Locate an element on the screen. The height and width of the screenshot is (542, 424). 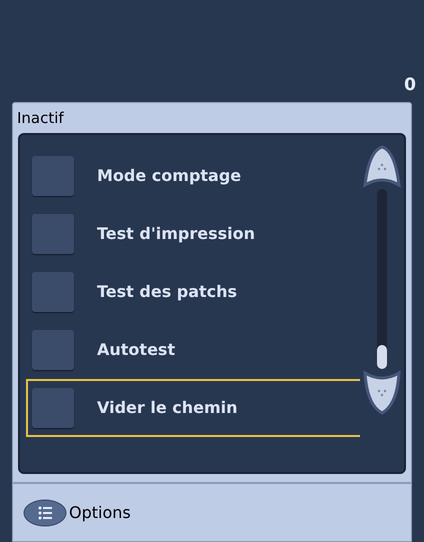
panel-title: Inactif is located at coordinates (40, 118).